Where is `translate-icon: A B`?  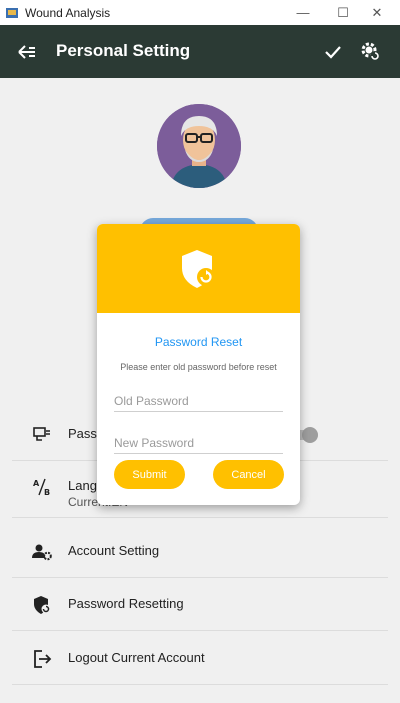 translate-icon: A B is located at coordinates (41, 487).